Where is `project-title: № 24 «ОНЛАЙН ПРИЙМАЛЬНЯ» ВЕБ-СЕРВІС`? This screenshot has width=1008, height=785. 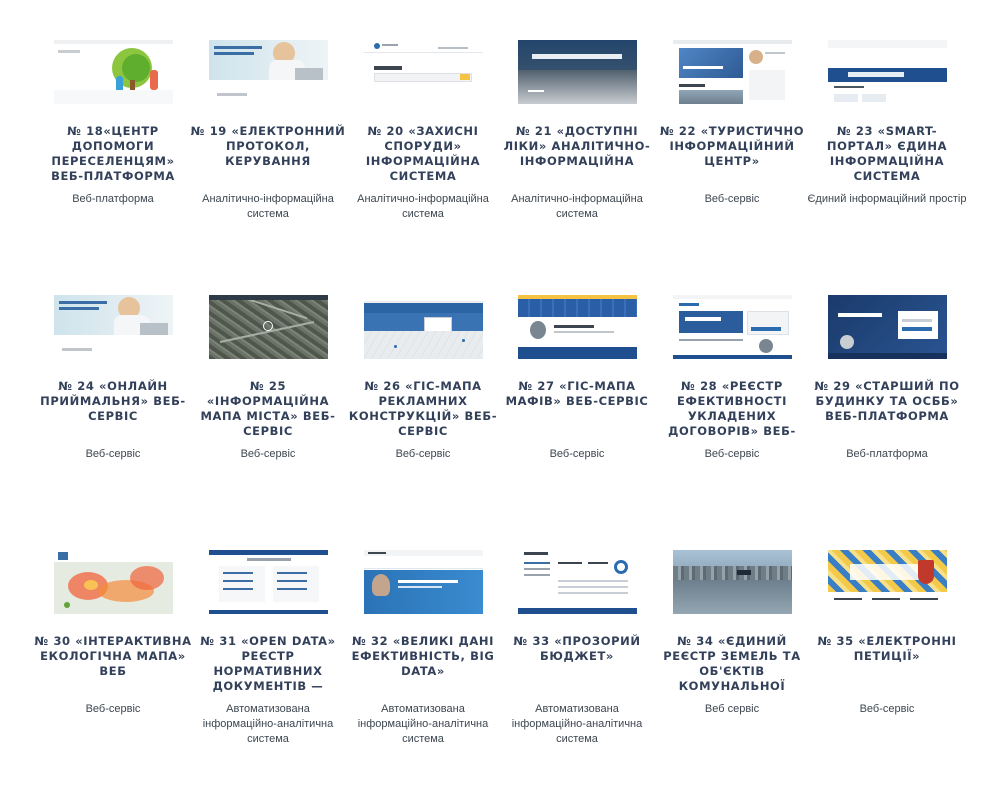 project-title: № 24 «ОНЛАЙН ПРИЙМАЛЬНЯ» ВЕБ-СЕРВІС is located at coordinates (113, 409).